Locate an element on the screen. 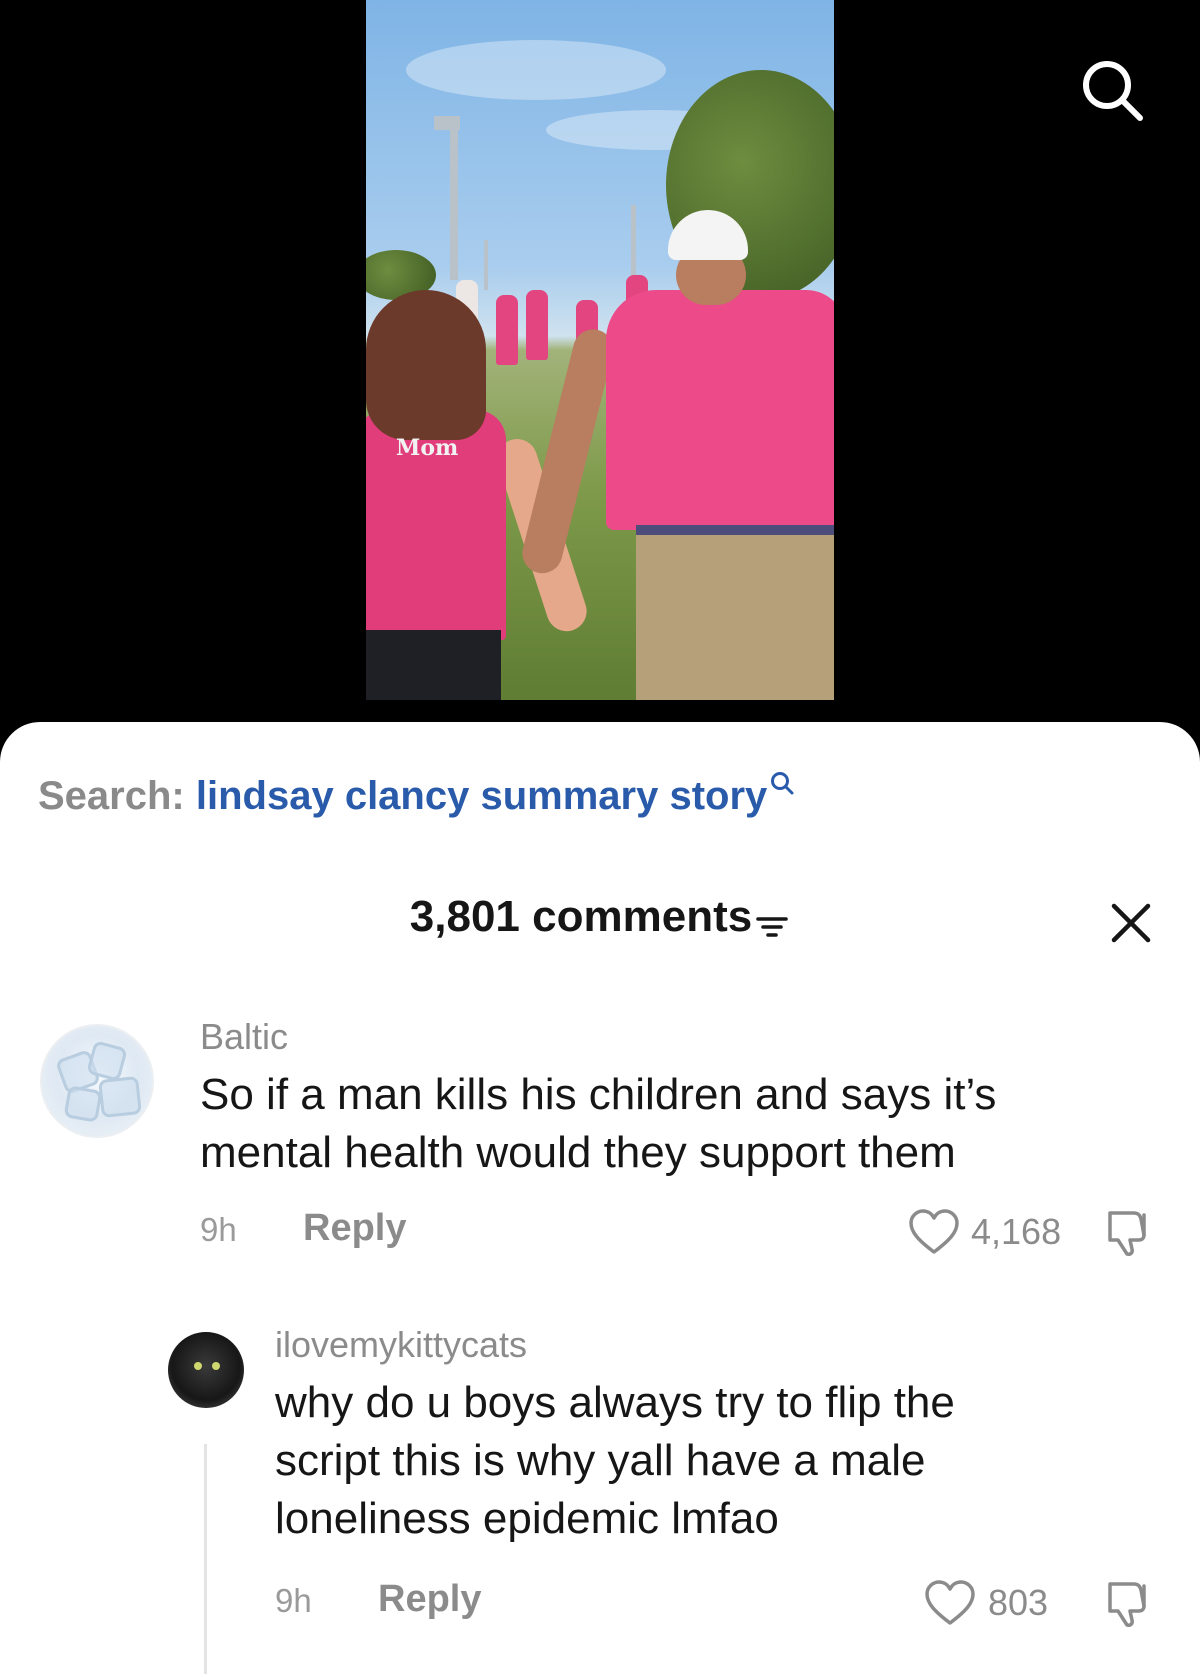 This screenshot has width=1200, height=1677. cloud is located at coordinates (536, 70).